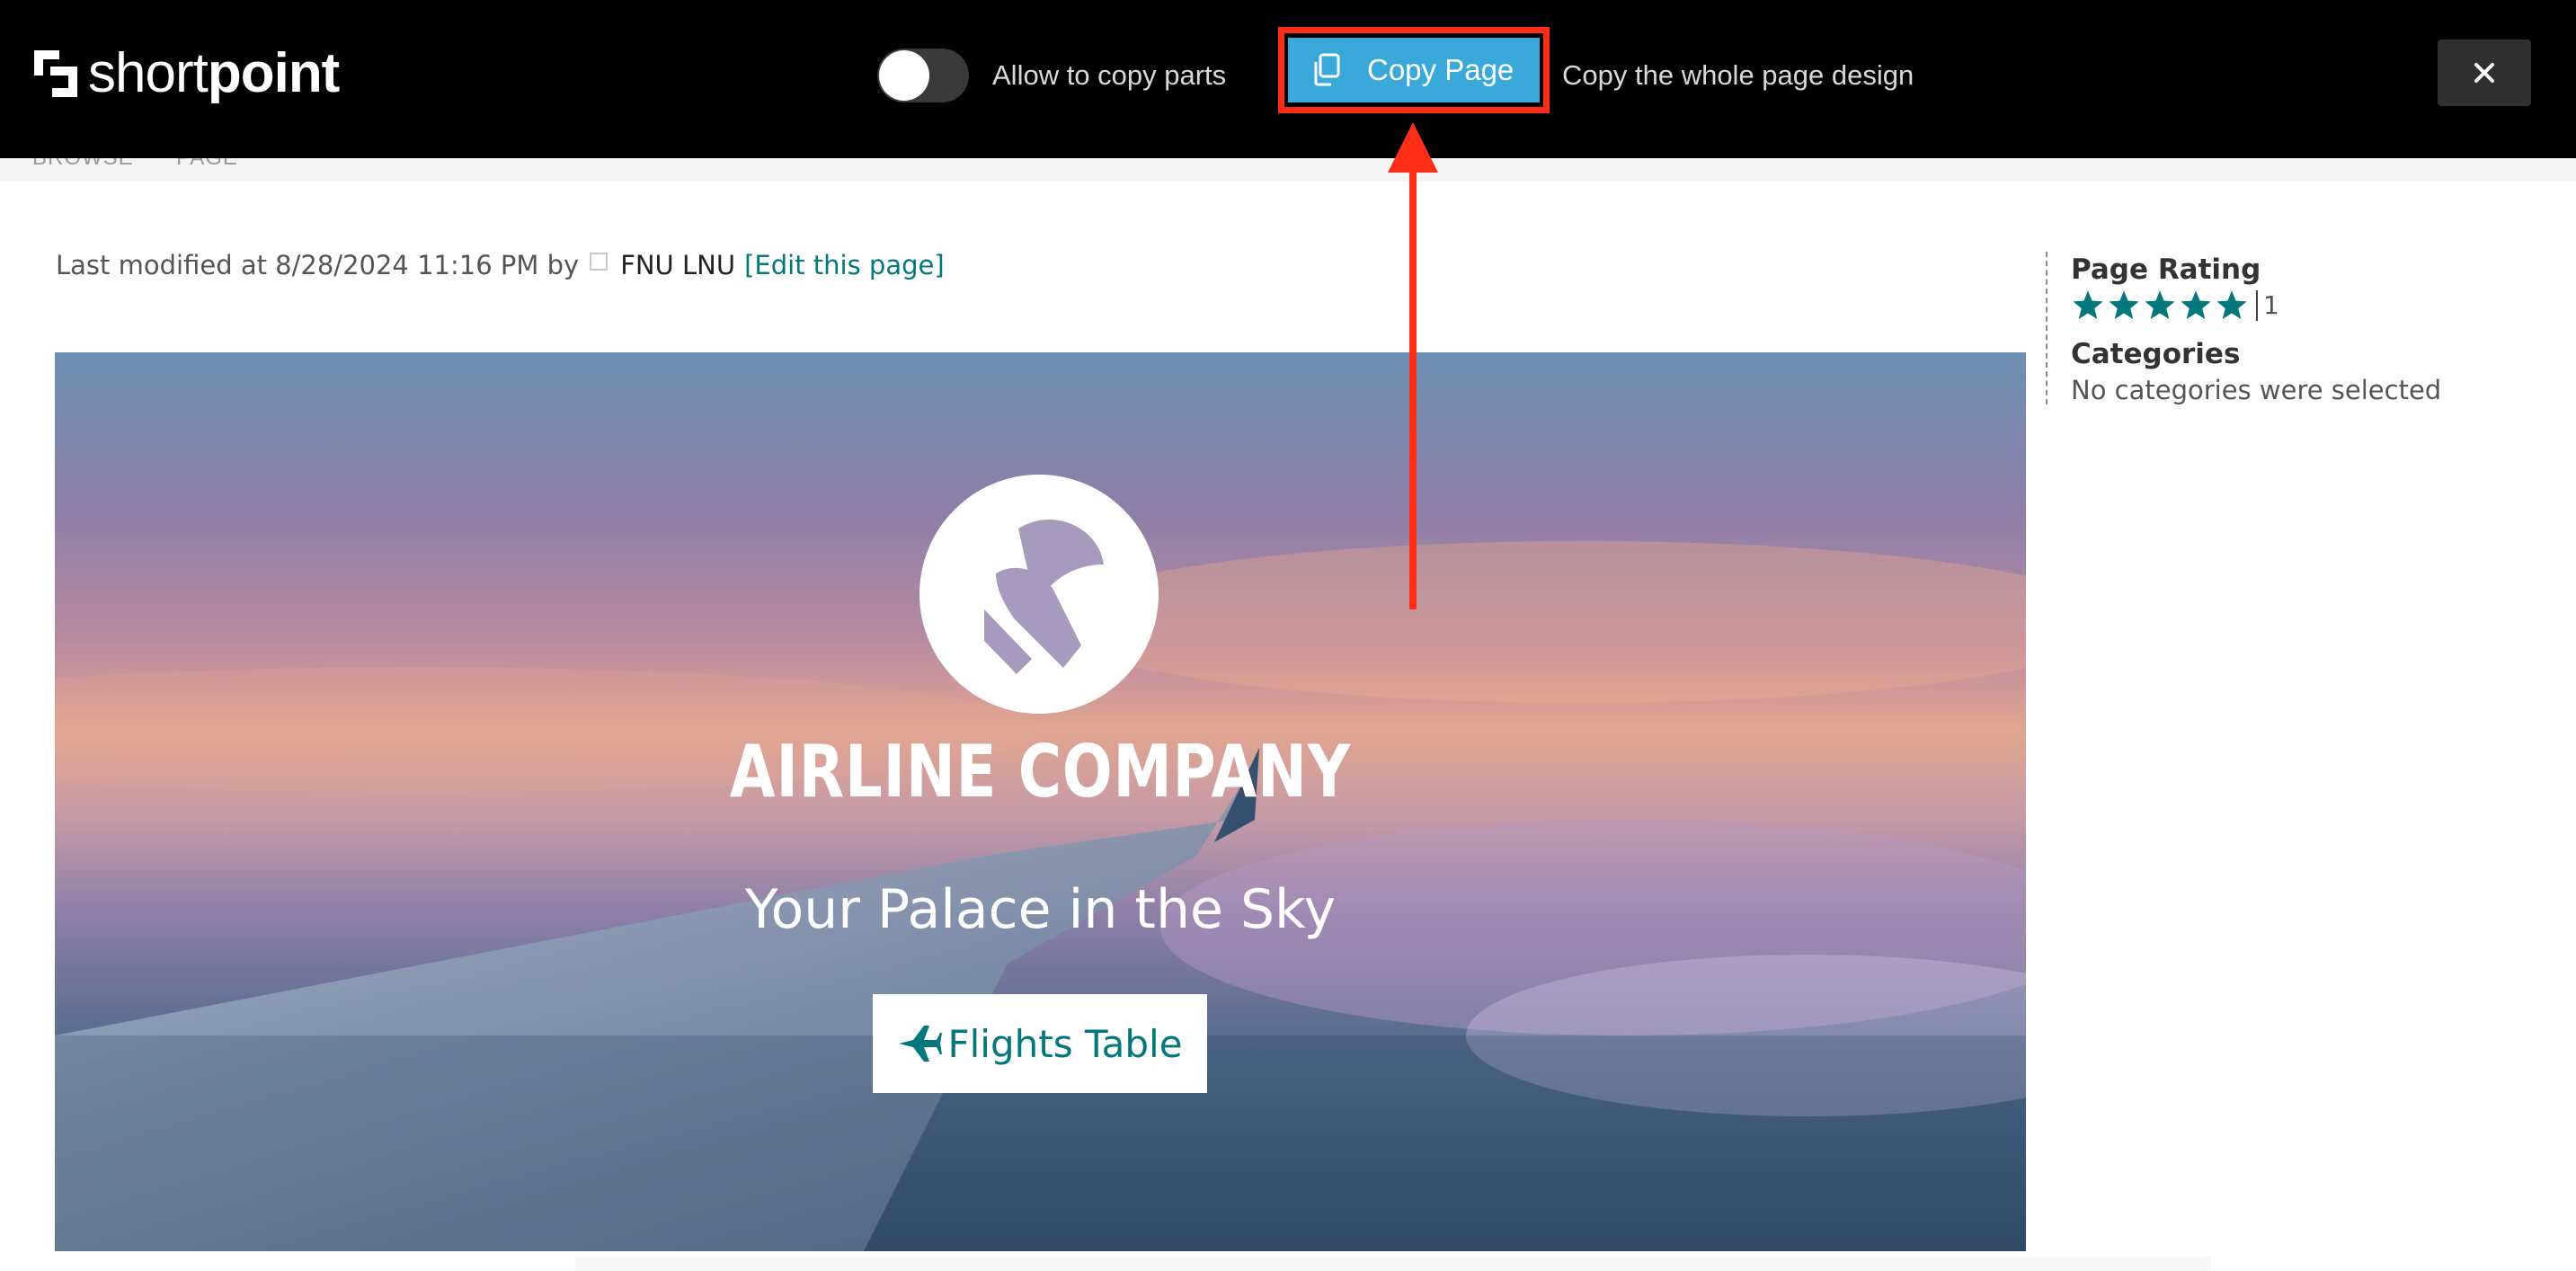 The width and height of the screenshot is (2576, 1271). Describe the element at coordinates (2166, 269) in the screenshot. I see `page-rating-heading: Page Rating` at that location.